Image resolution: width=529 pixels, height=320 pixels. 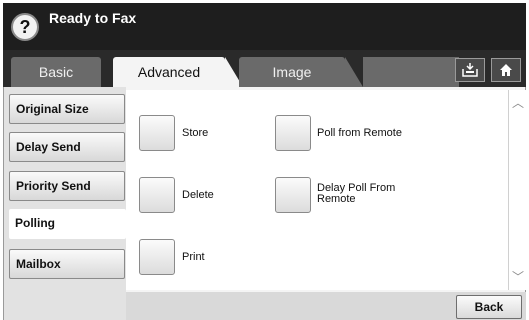 What do you see at coordinates (157, 133) in the screenshot?
I see `store-button` at bounding box center [157, 133].